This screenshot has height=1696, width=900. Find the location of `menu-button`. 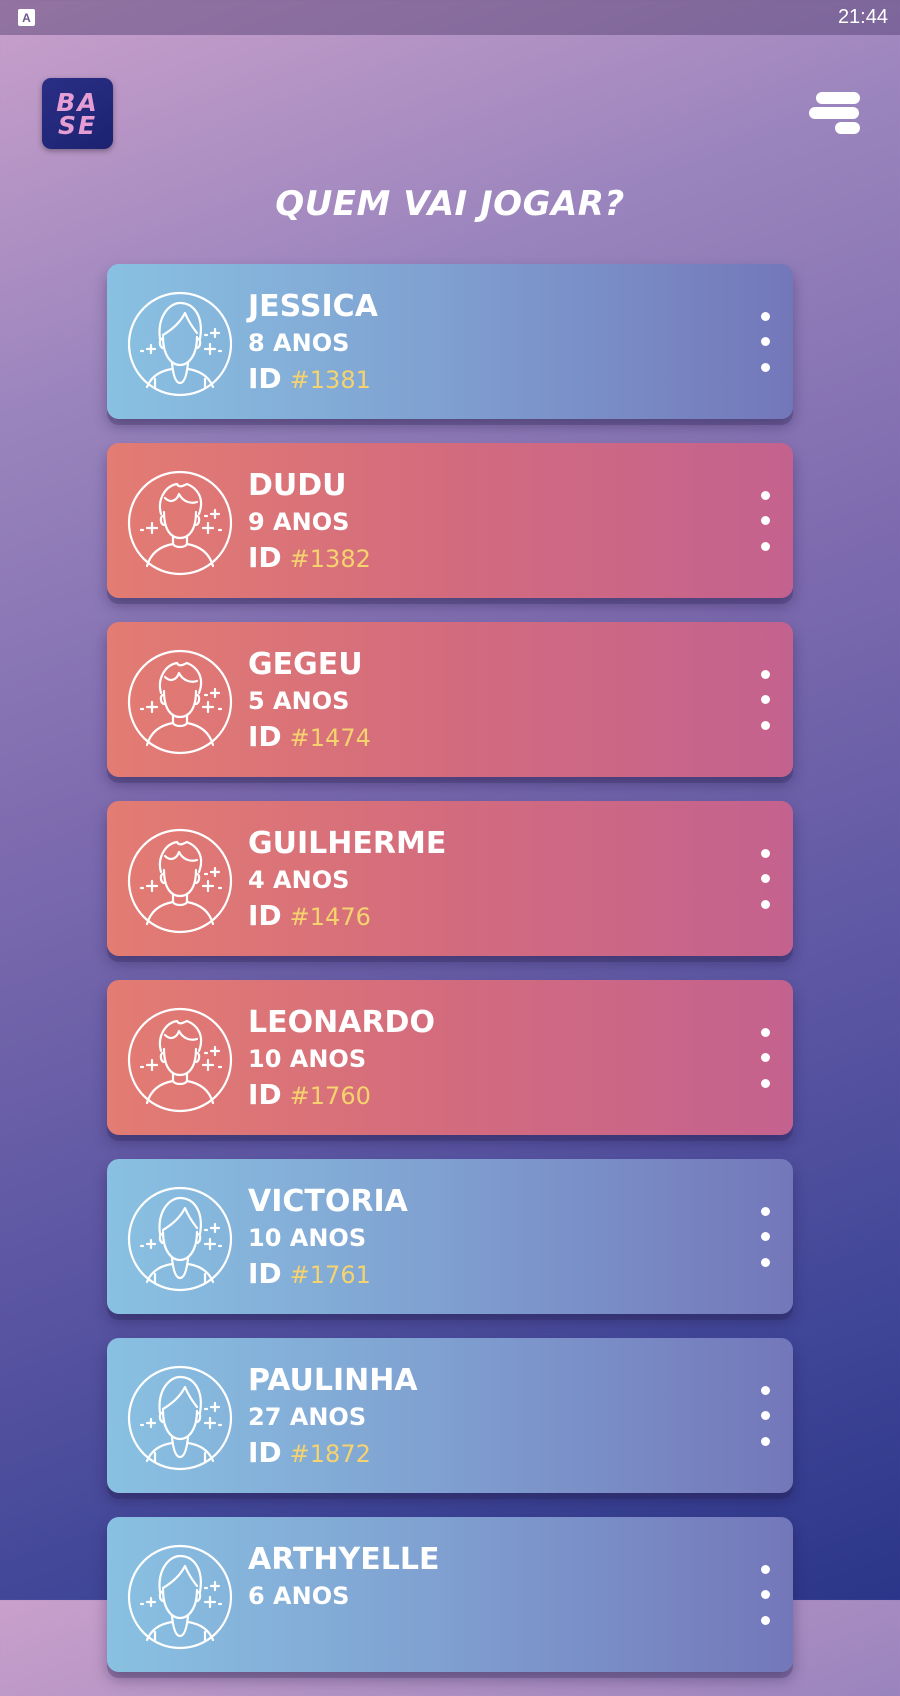

menu-button is located at coordinates (835, 114).